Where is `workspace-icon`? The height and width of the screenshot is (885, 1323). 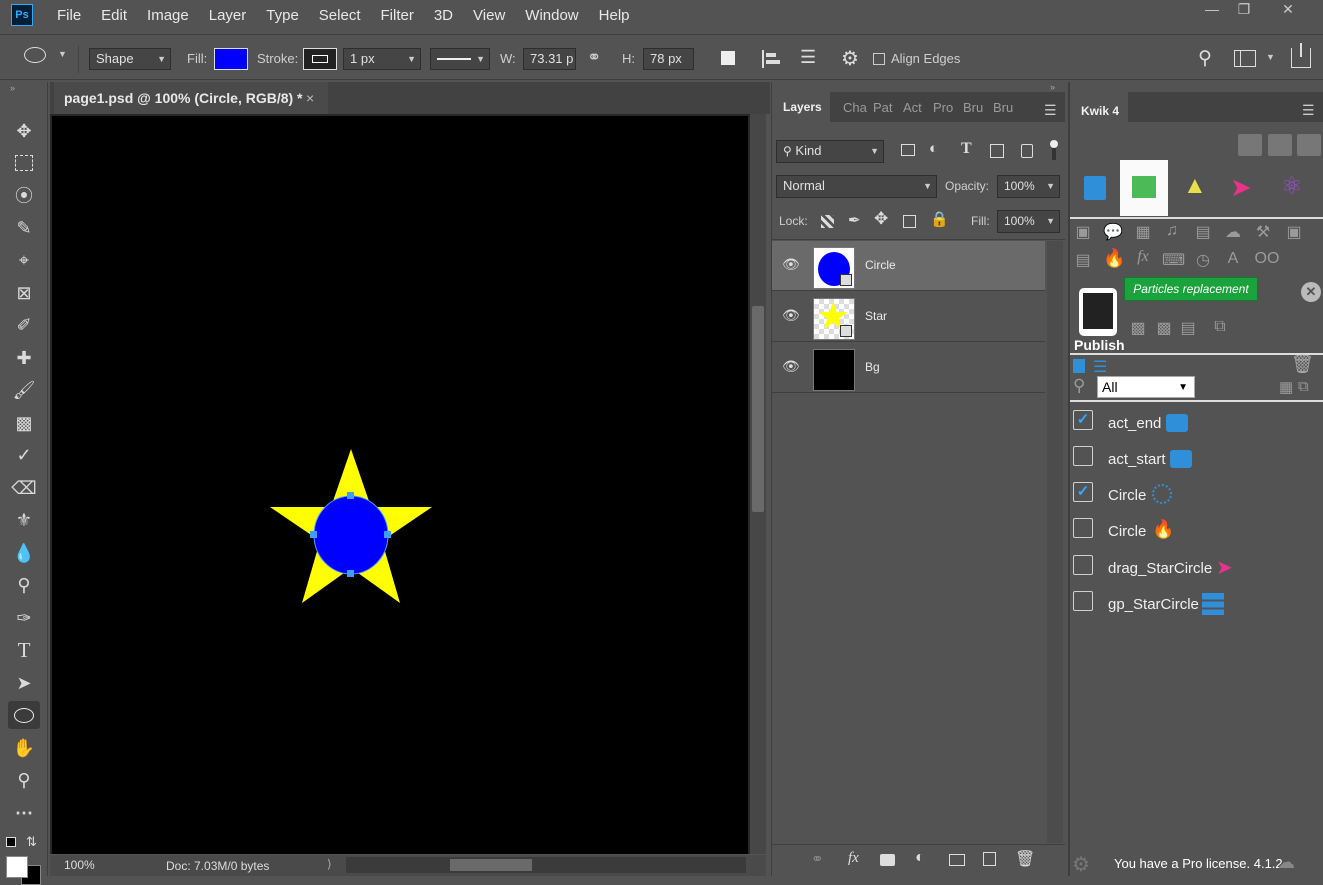
workspace-icon is located at coordinates (1245, 58).